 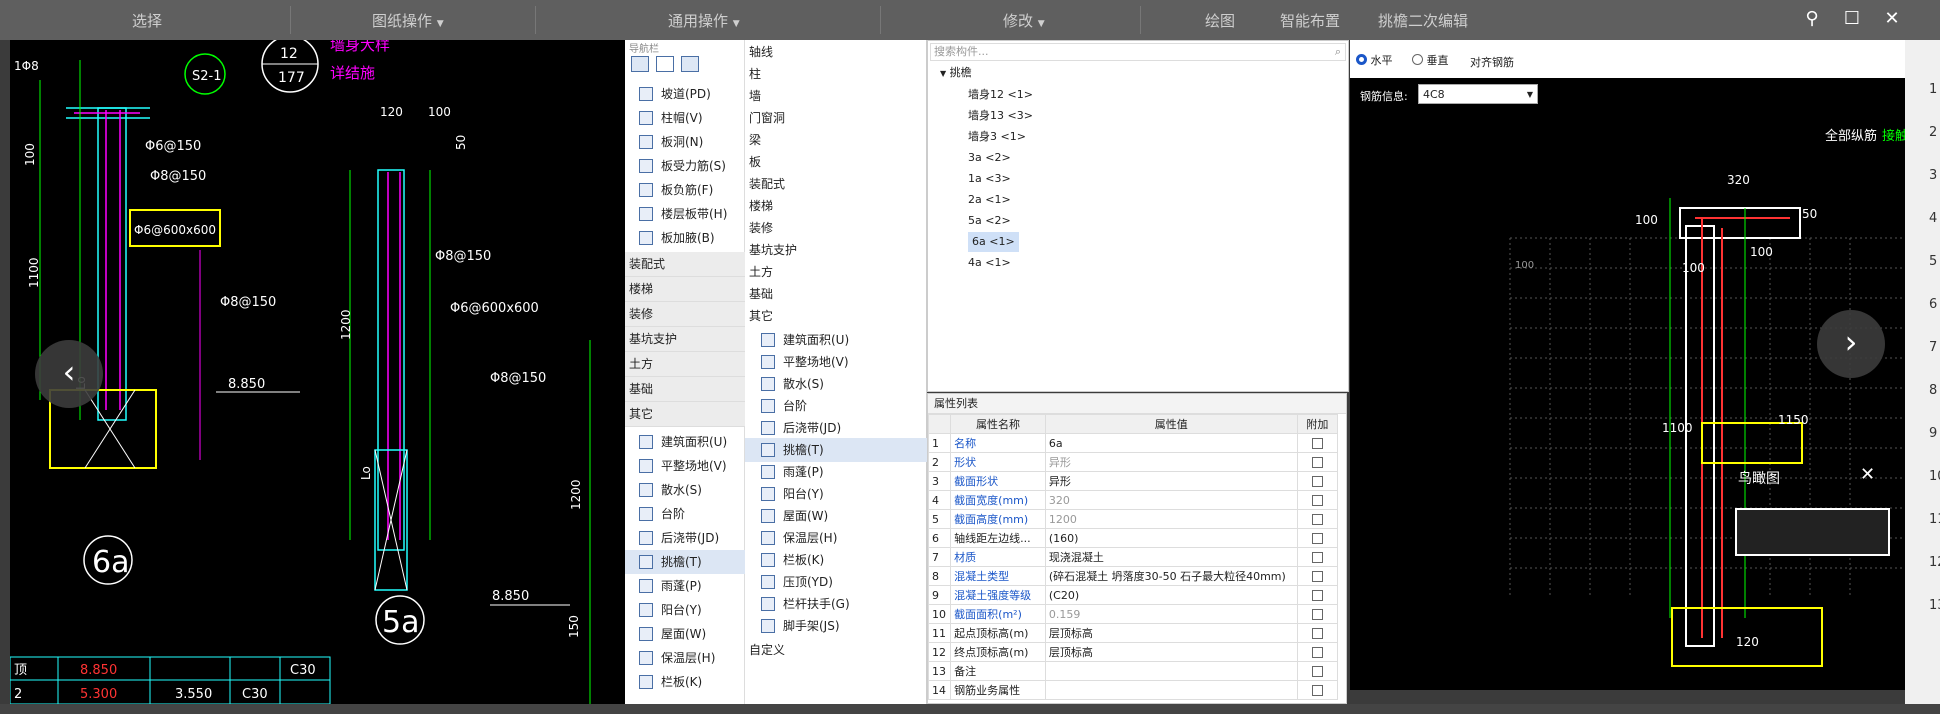 What do you see at coordinates (1171, 519) in the screenshot?
I see `property-value: 1200` at bounding box center [1171, 519].